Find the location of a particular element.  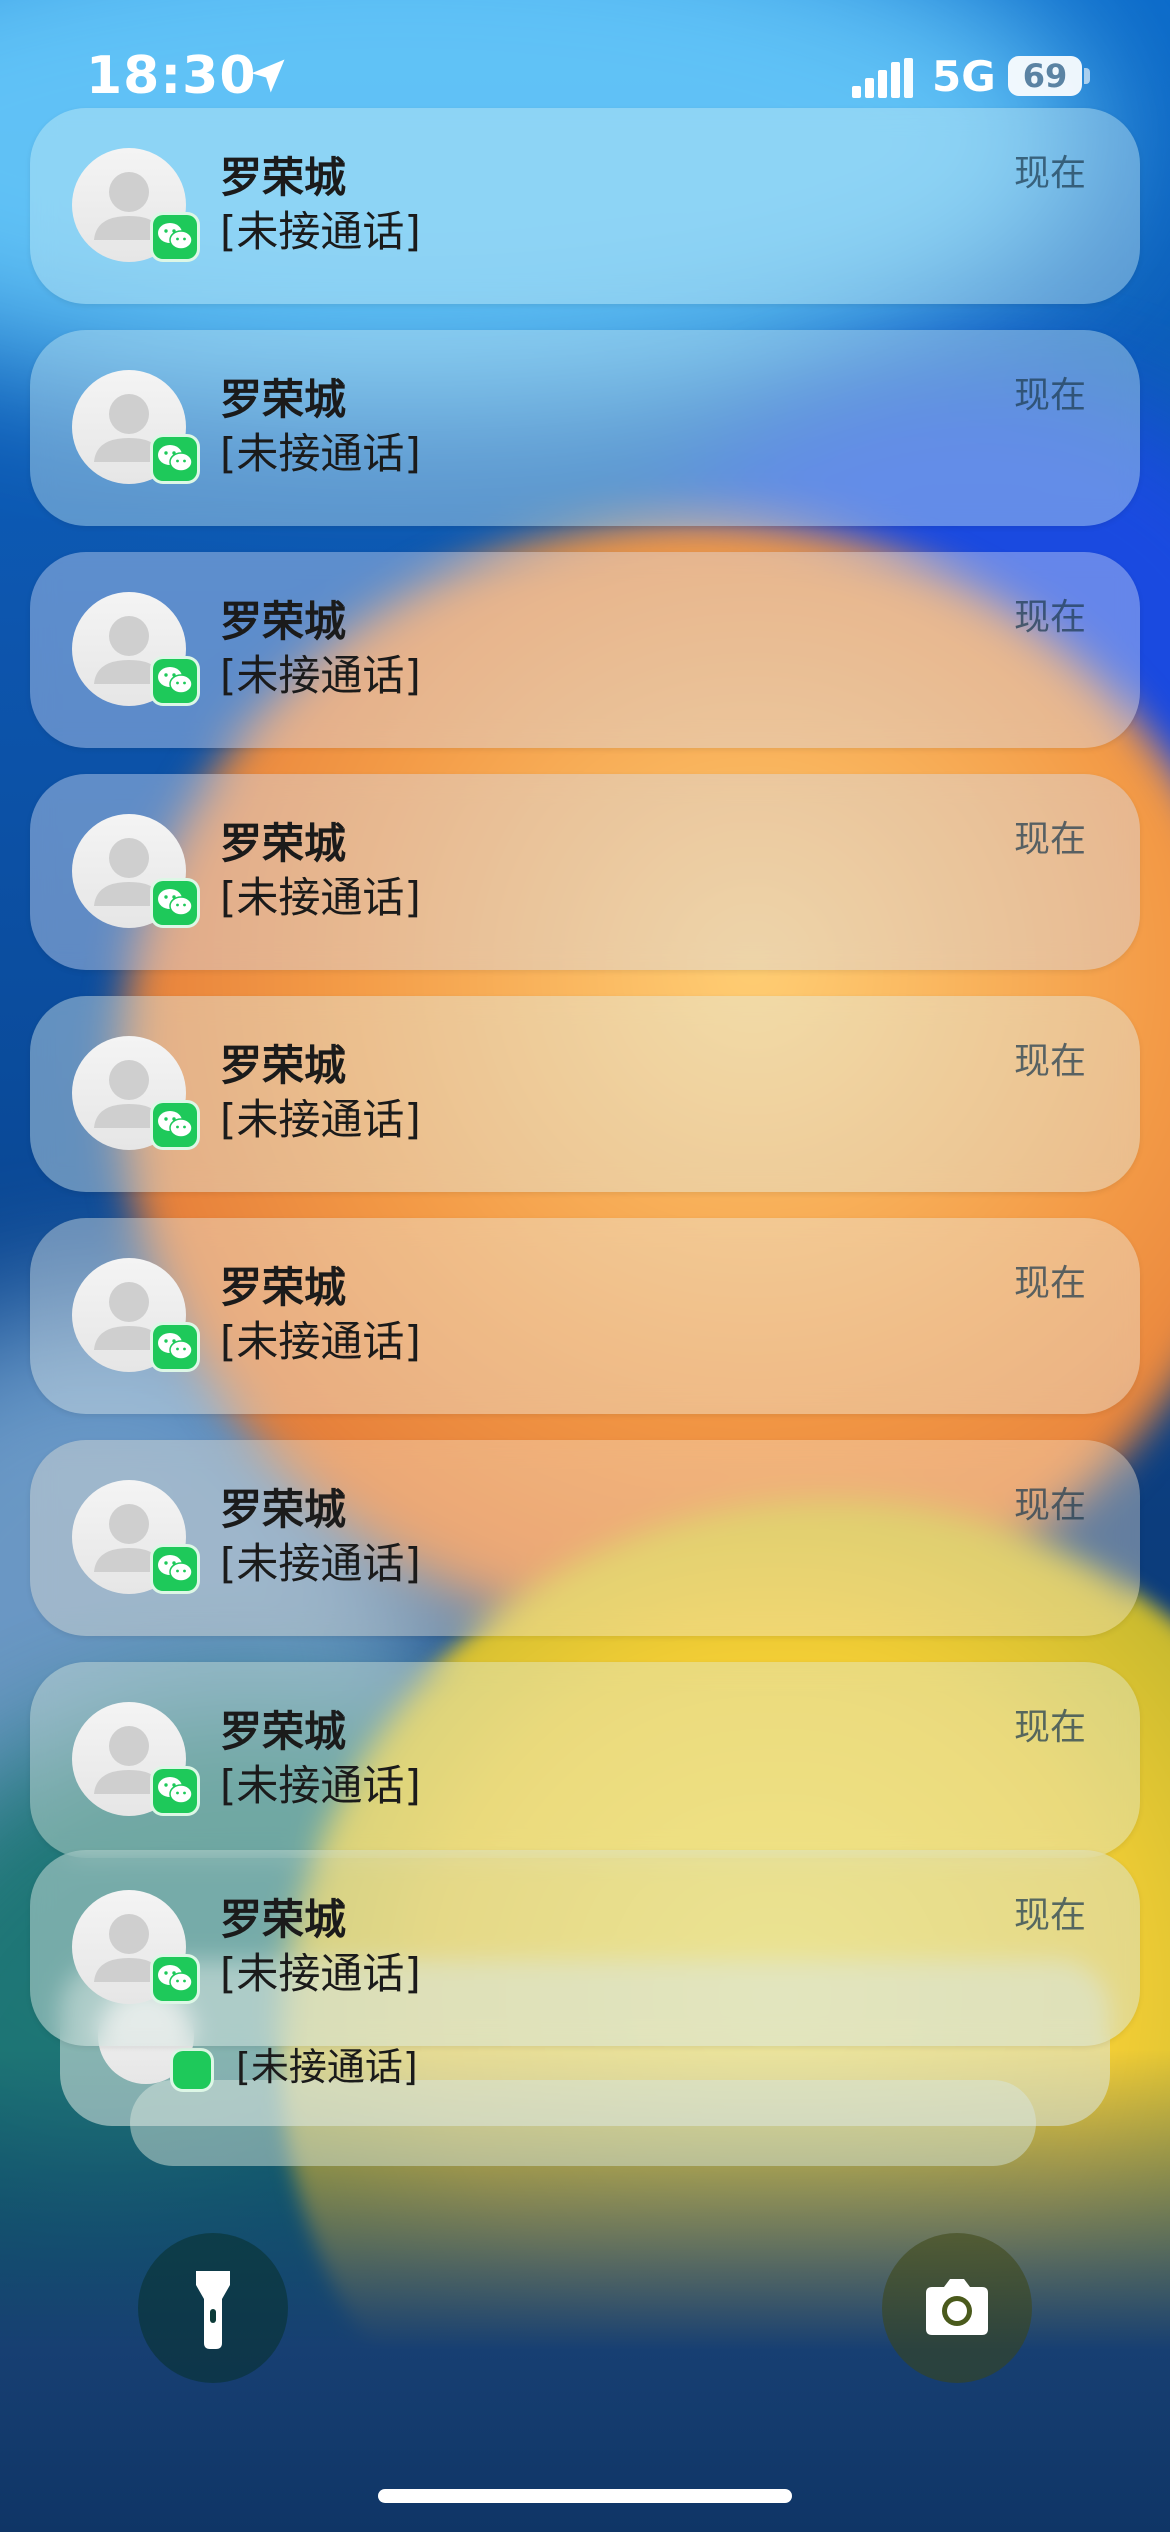

location-arrow-icon is located at coordinates (268, 76).